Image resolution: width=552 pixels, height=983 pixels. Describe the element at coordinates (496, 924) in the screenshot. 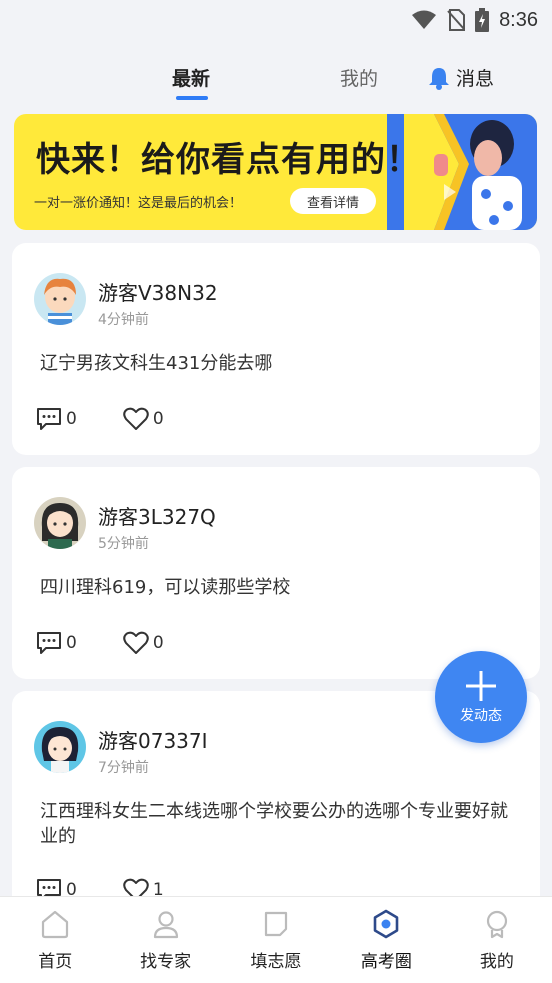

I see `profile-icon` at that location.